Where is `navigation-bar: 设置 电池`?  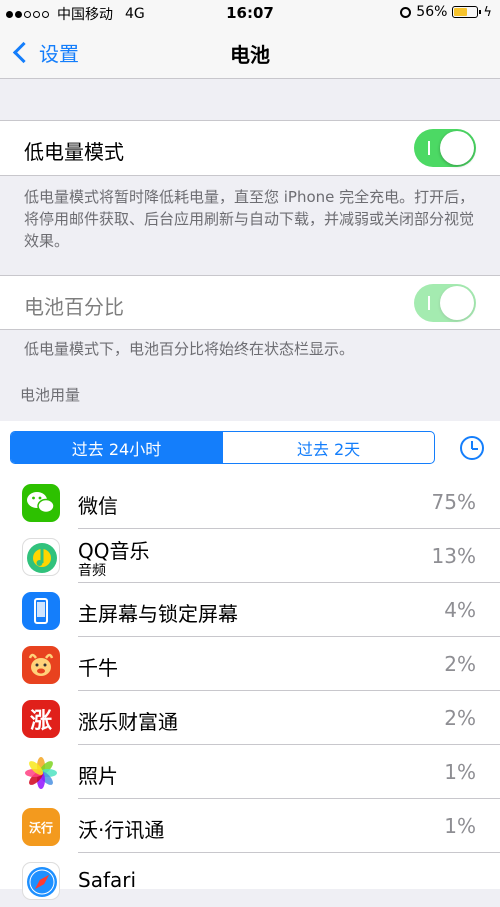
navigation-bar: 设置 电池 is located at coordinates (250, 52).